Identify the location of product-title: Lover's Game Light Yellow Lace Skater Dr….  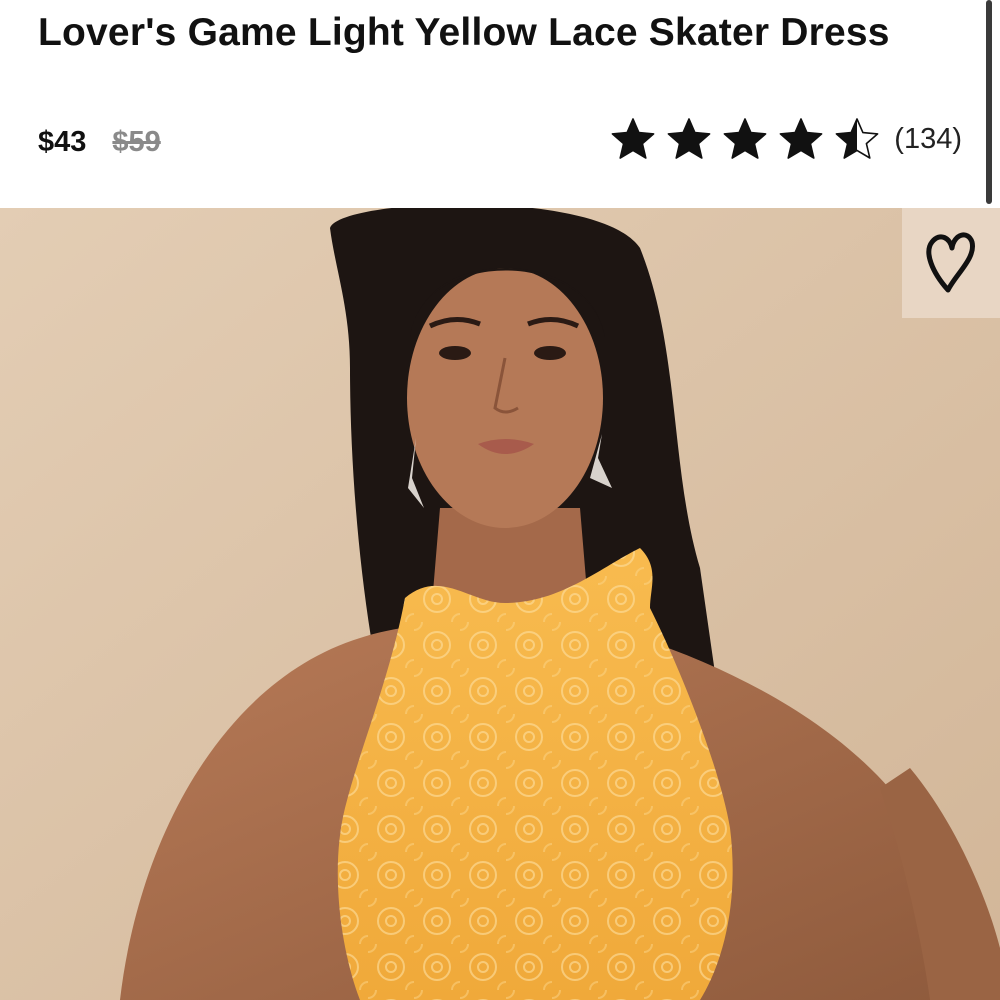
(464, 32).